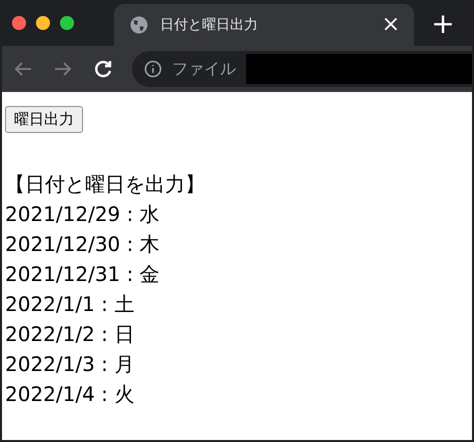 The height and width of the screenshot is (442, 474). Describe the element at coordinates (302, 69) in the screenshot. I see `address-bar: ファイル` at that location.